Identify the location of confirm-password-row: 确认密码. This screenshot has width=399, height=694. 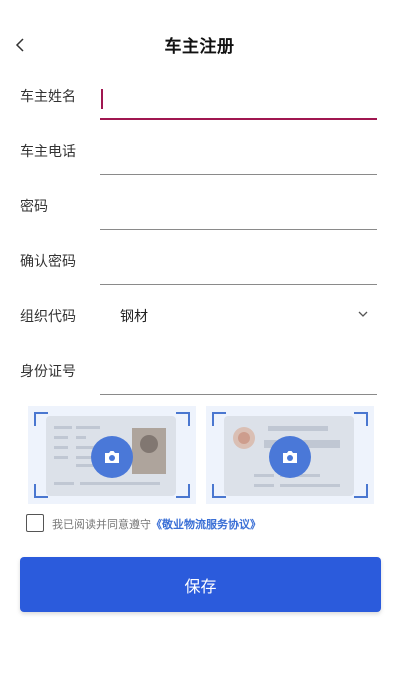
(199, 265).